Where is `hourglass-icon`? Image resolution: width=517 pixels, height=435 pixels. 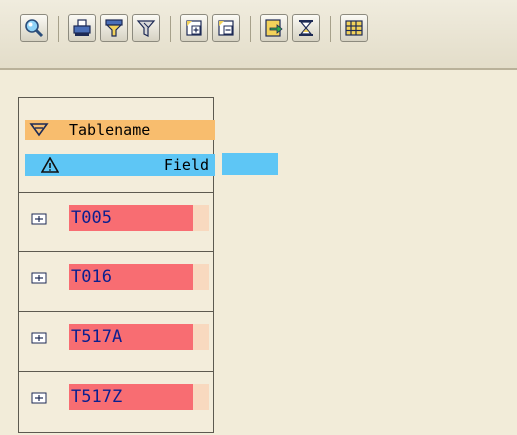 hourglass-icon is located at coordinates (306, 28).